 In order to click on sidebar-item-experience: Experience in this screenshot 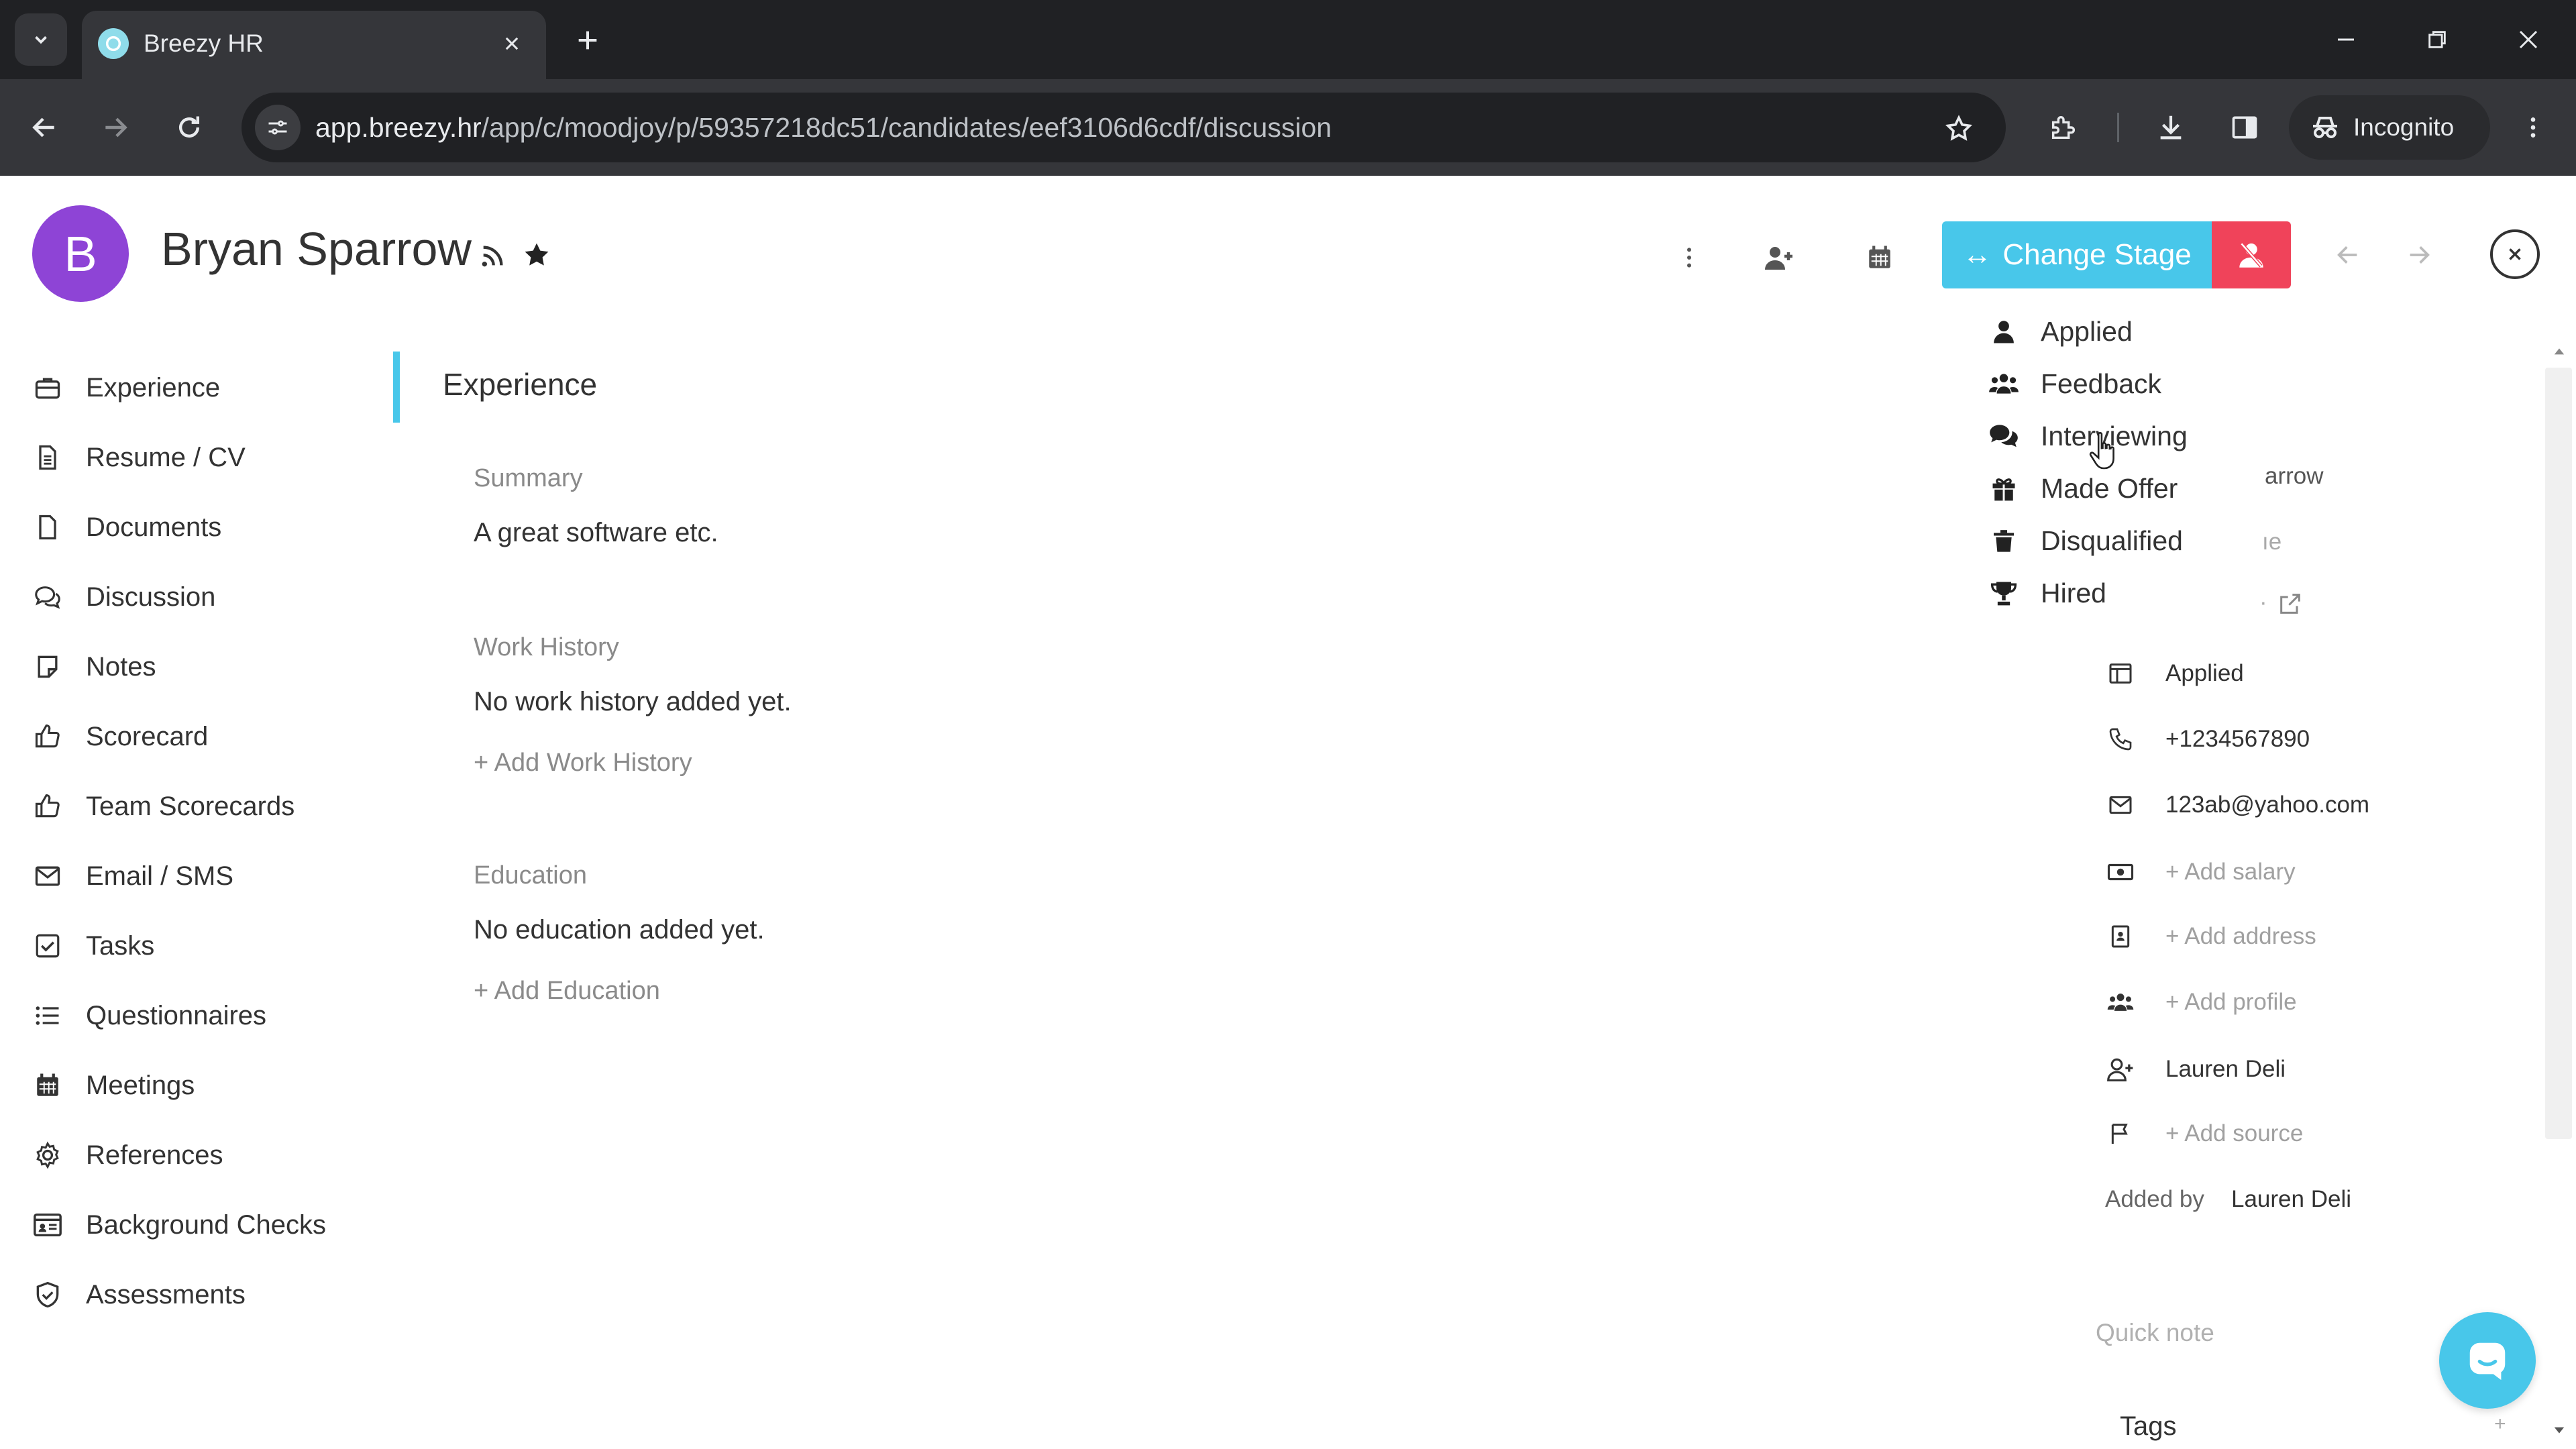, I will do `click(125, 388)`.